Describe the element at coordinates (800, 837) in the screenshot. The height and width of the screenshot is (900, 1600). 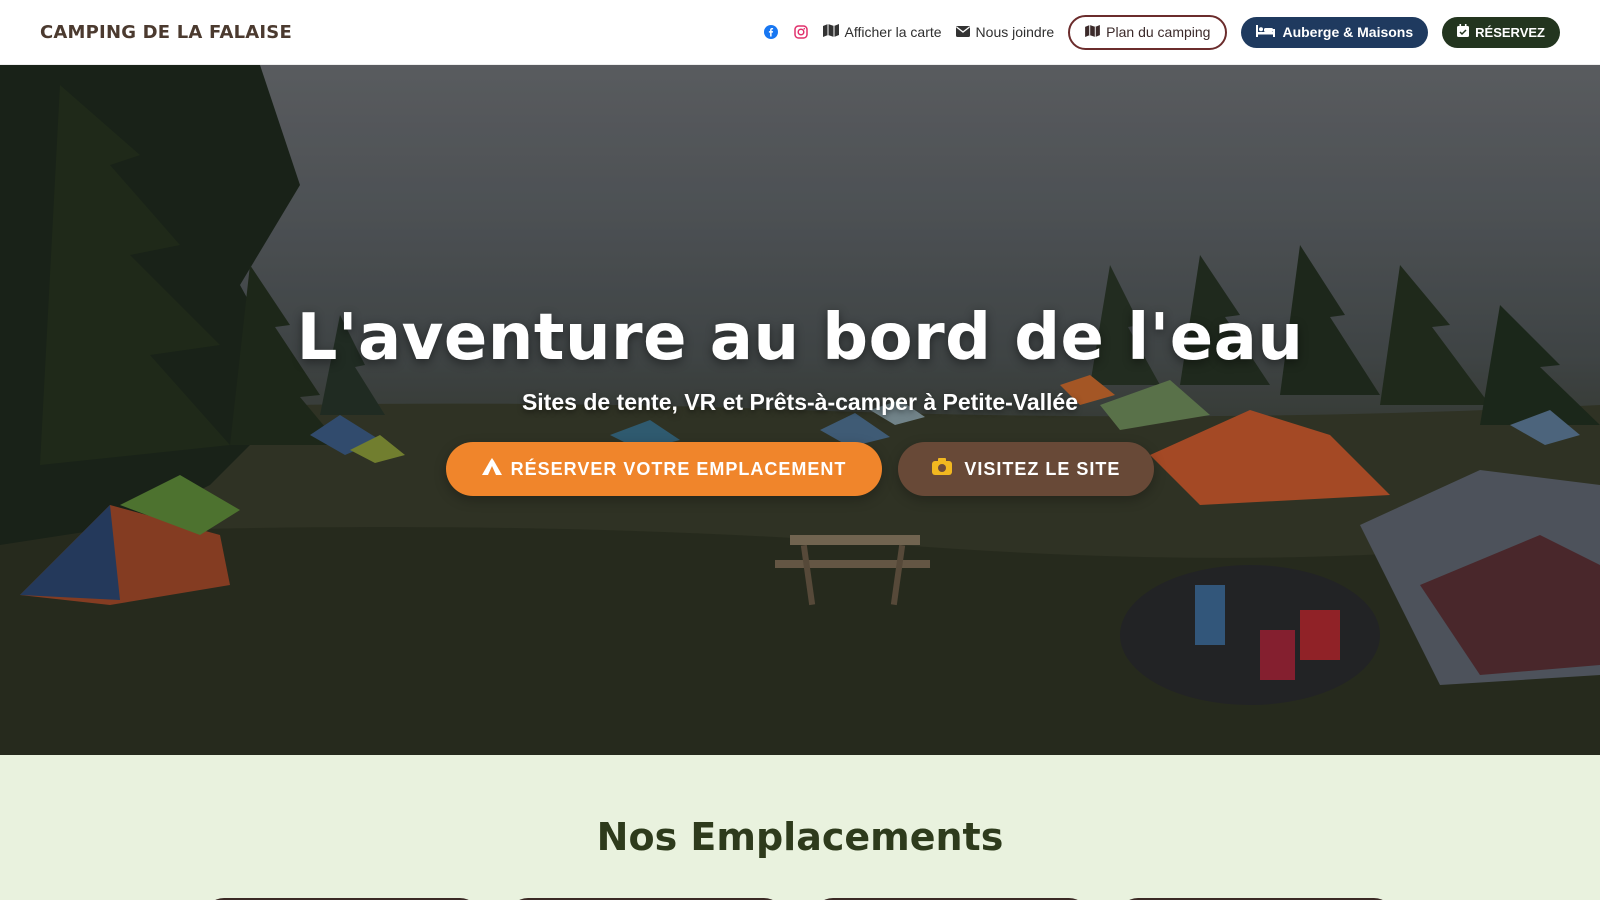
I see `section-title: Nos Emplacements` at that location.